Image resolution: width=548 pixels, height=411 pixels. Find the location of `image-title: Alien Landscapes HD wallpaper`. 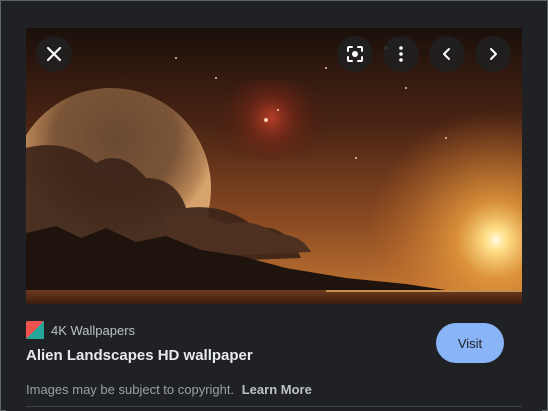

image-title: Alien Landscapes HD wallpaper is located at coordinates (139, 355).